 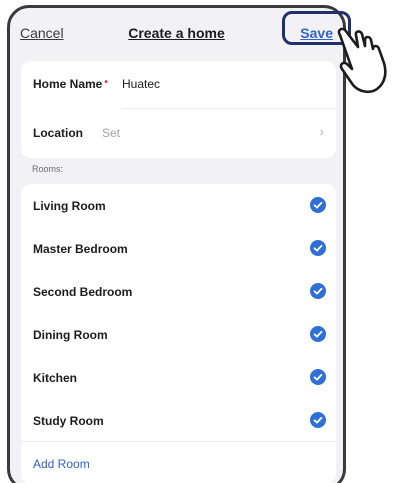 What do you see at coordinates (178, 420) in the screenshot?
I see `room-row: Study Room` at bounding box center [178, 420].